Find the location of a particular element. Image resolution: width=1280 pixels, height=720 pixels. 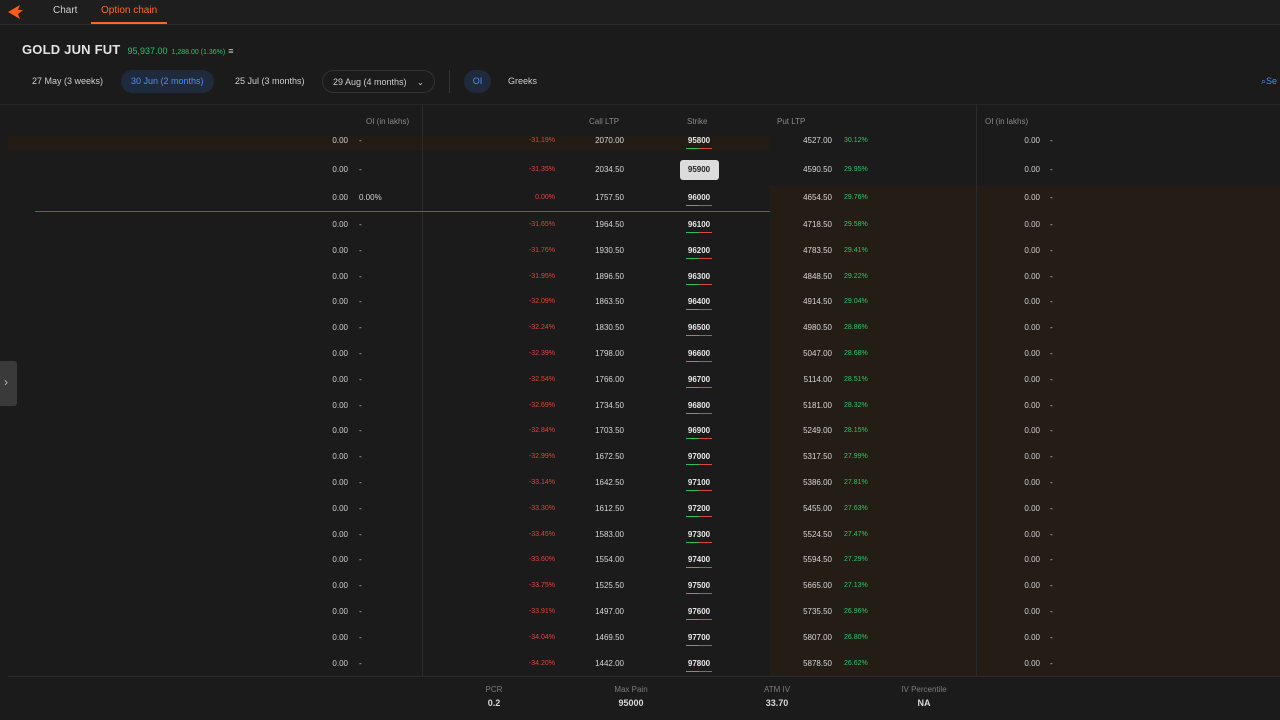

call-ltp-value: 1642.50 is located at coordinates (609, 482).